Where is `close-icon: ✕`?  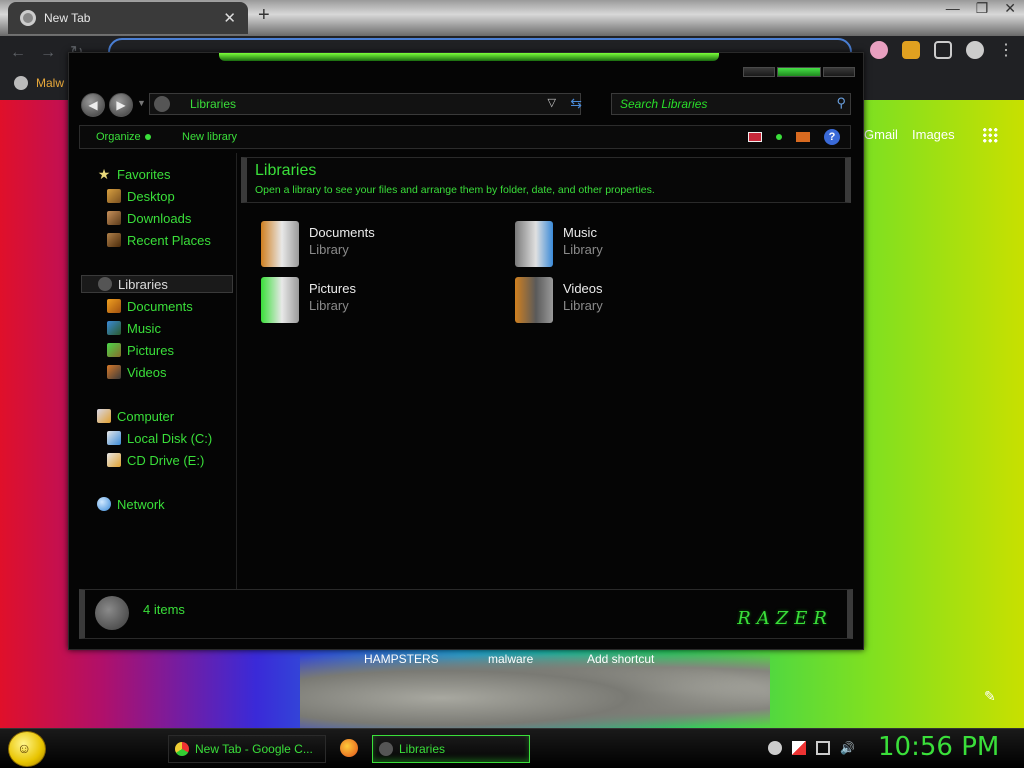 close-icon: ✕ is located at coordinates (1010, 8).